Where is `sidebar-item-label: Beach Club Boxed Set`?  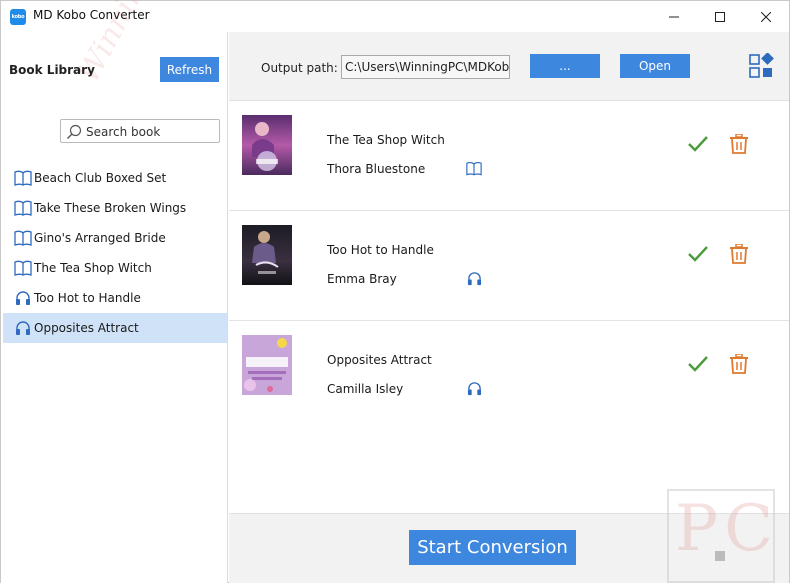 sidebar-item-label: Beach Club Boxed Set is located at coordinates (100, 178).